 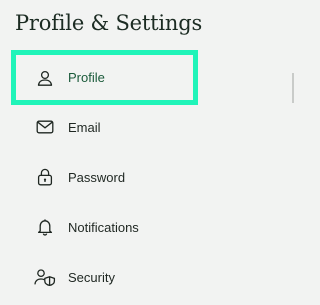 I want to click on nav-item-password: Password, so click(x=104, y=177).